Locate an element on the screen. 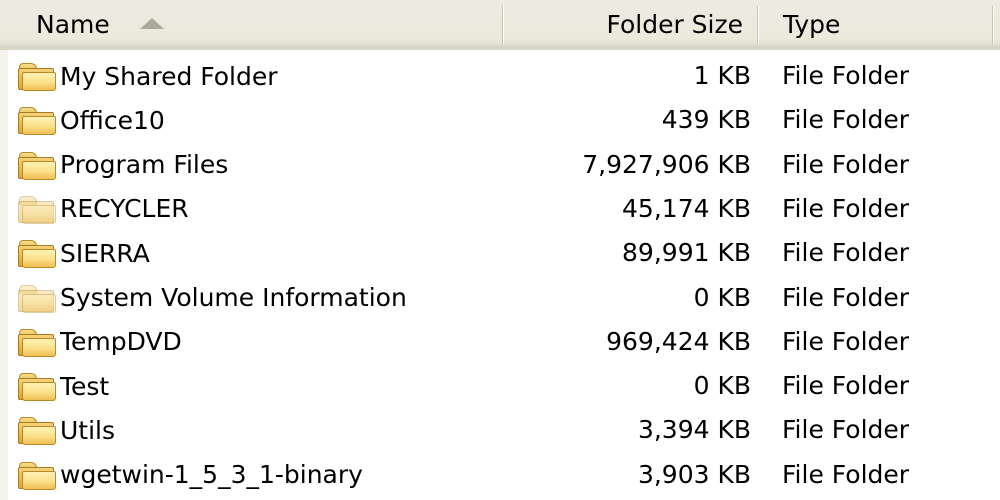 Image resolution: width=1000 pixels, height=500 pixels. row-folder-size: 89,991 KB is located at coordinates (686, 253).